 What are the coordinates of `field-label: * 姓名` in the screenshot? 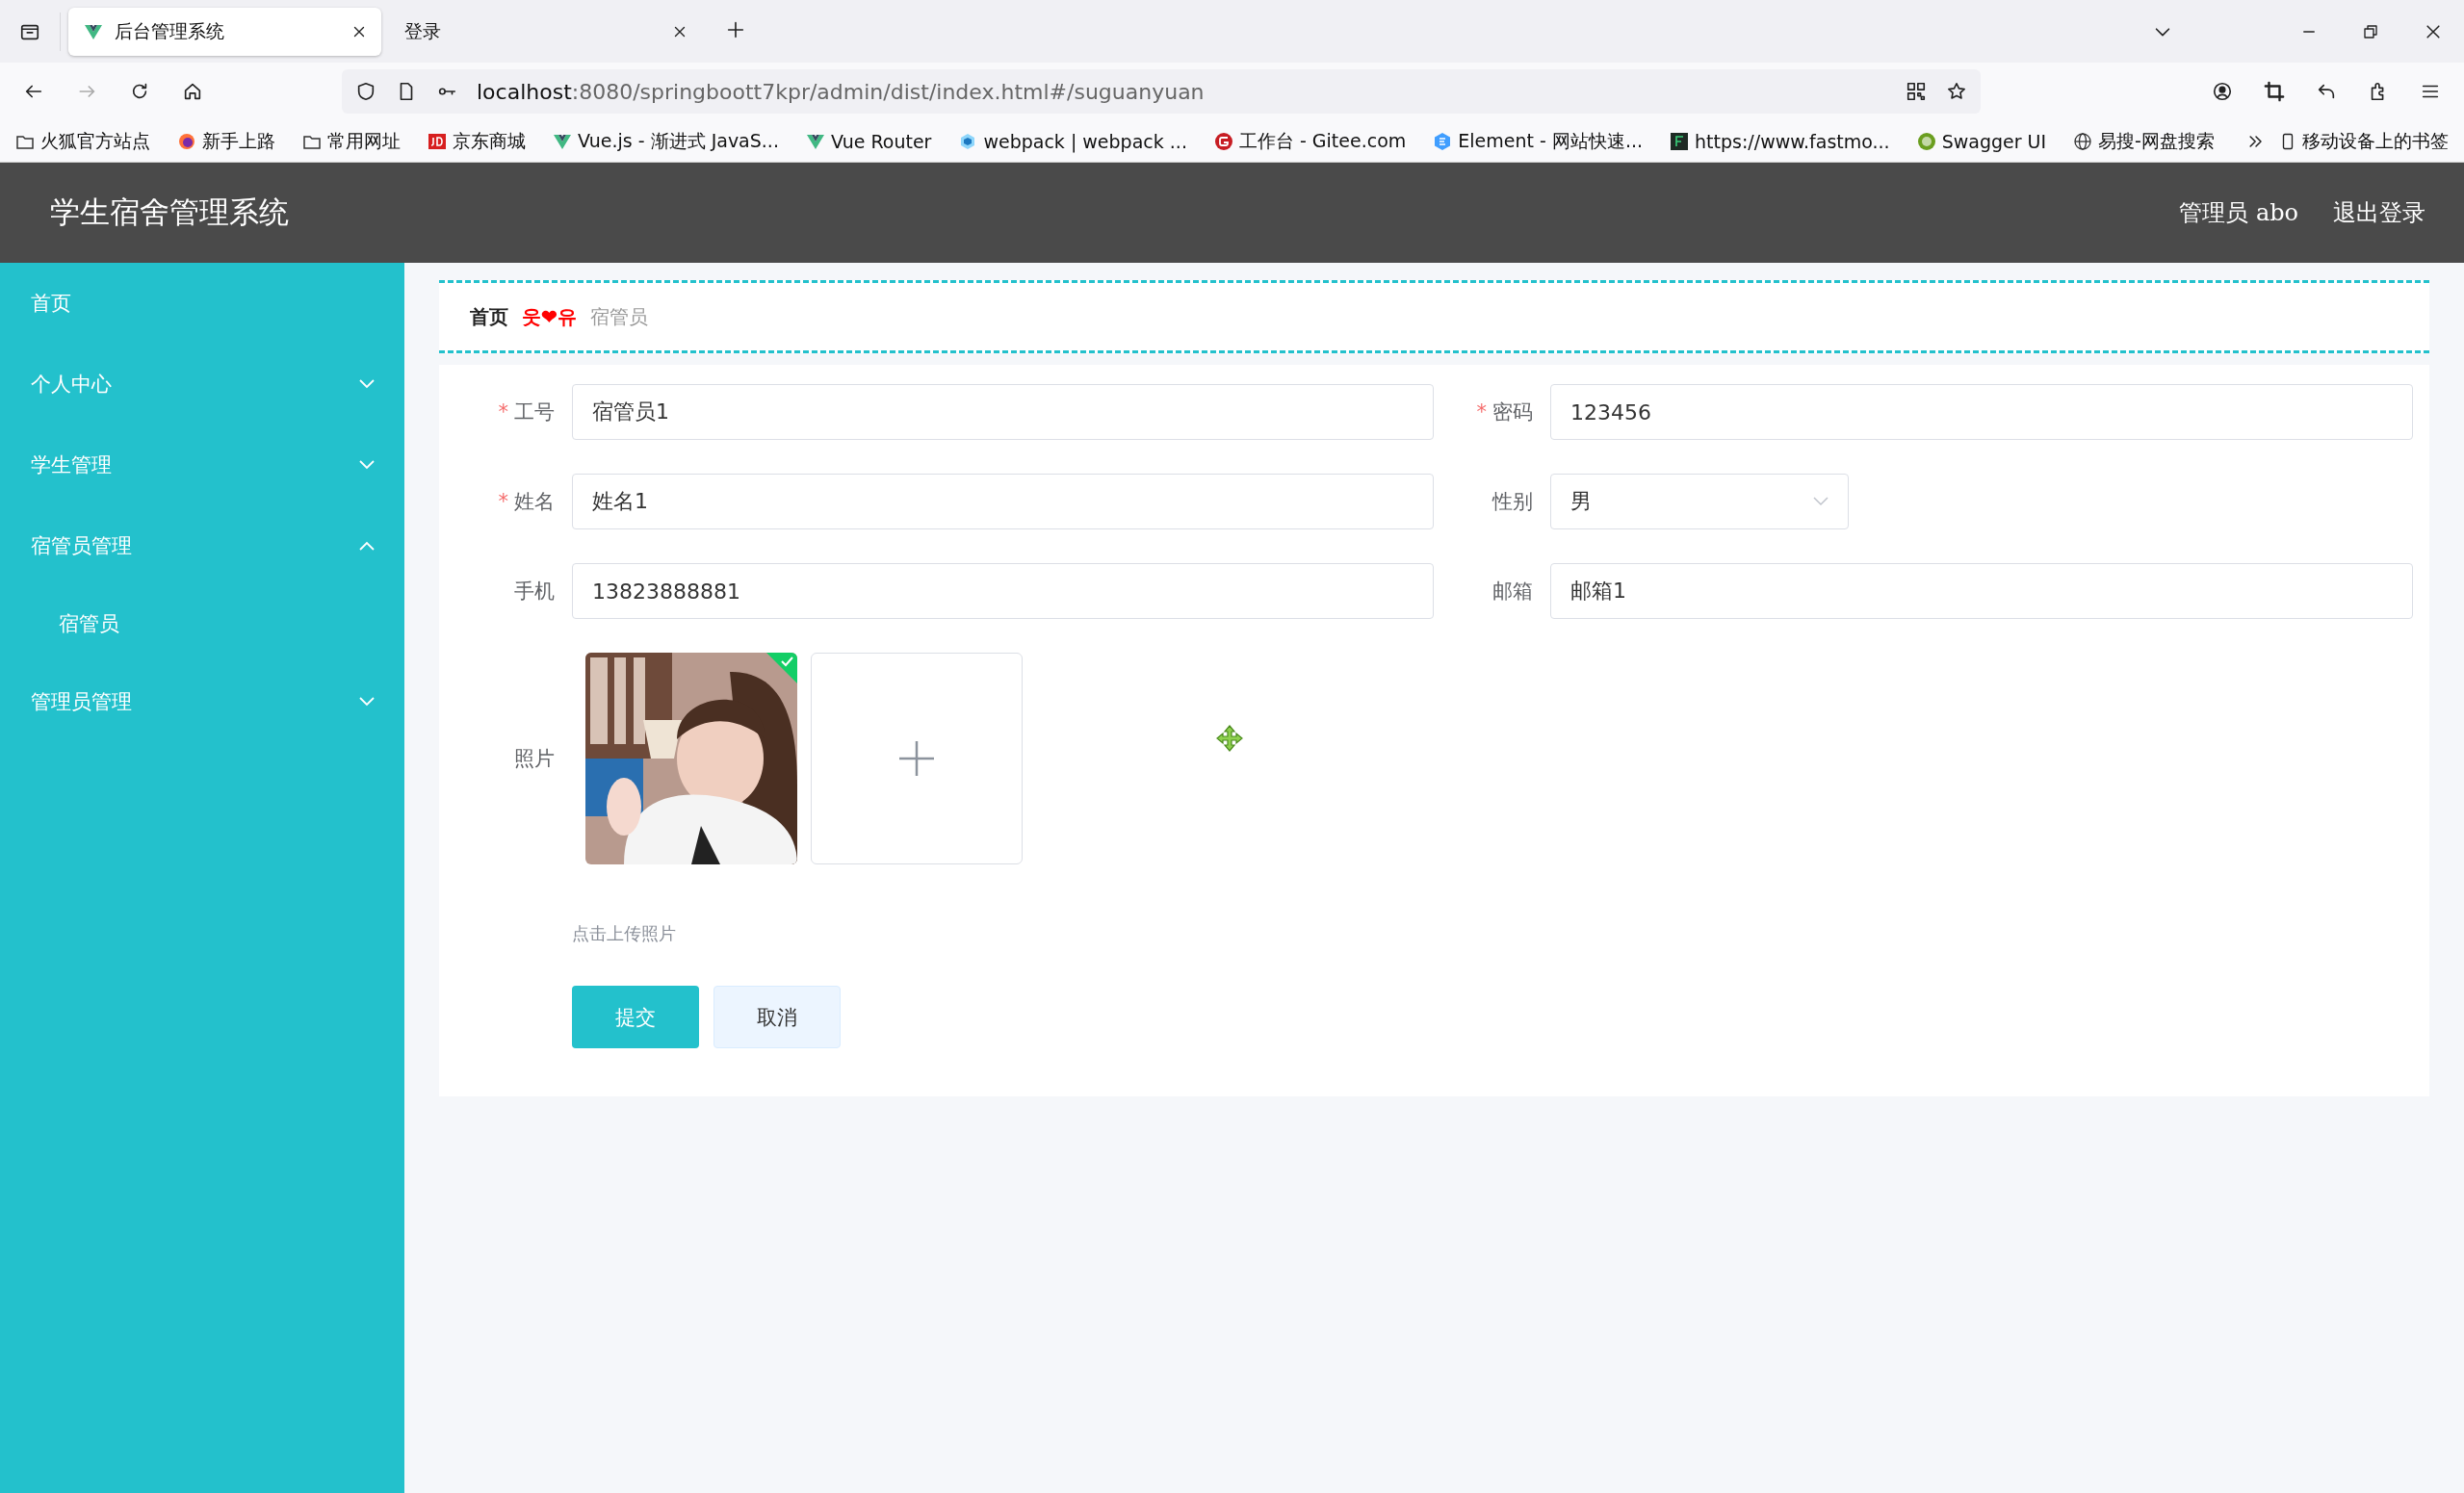 It's located at (526, 502).